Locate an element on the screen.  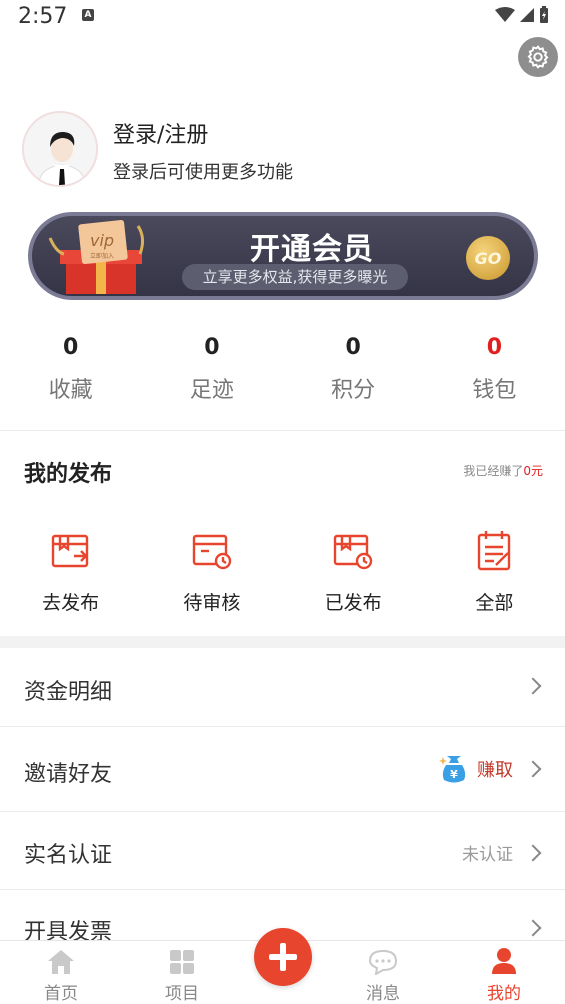
gear-icon is located at coordinates (538, 57).